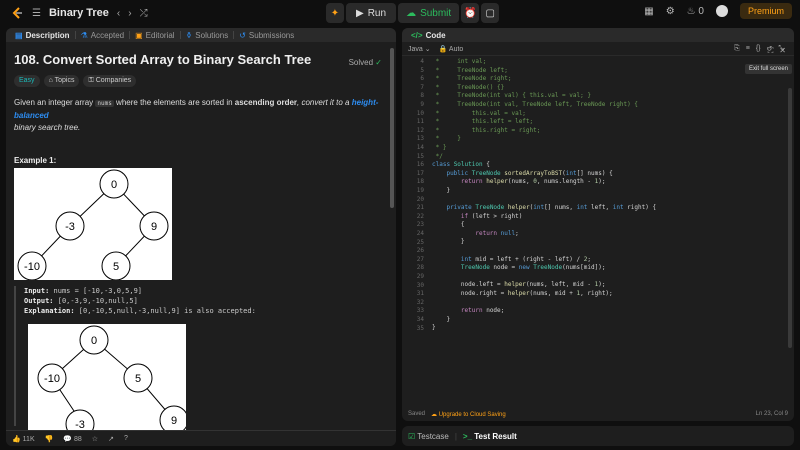  Describe the element at coordinates (93, 224) in the screenshot. I see `example-tree-image: 0 -3 9 -10 5` at that location.